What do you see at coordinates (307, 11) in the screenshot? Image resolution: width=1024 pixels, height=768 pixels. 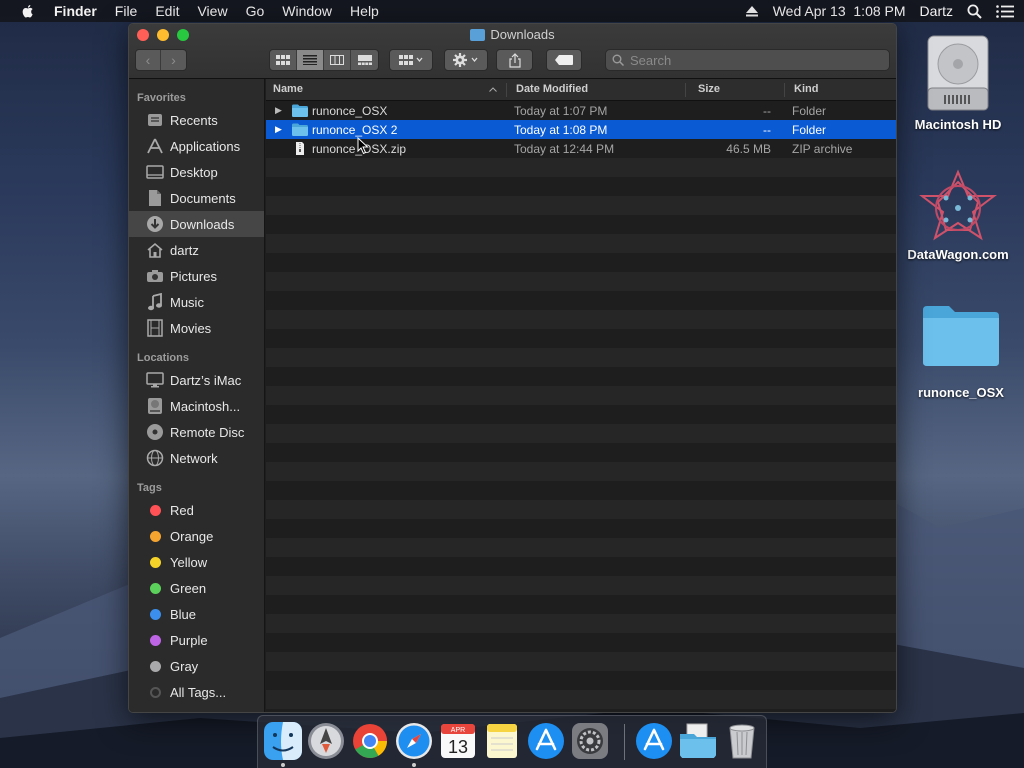 I see `menu-window: Window` at bounding box center [307, 11].